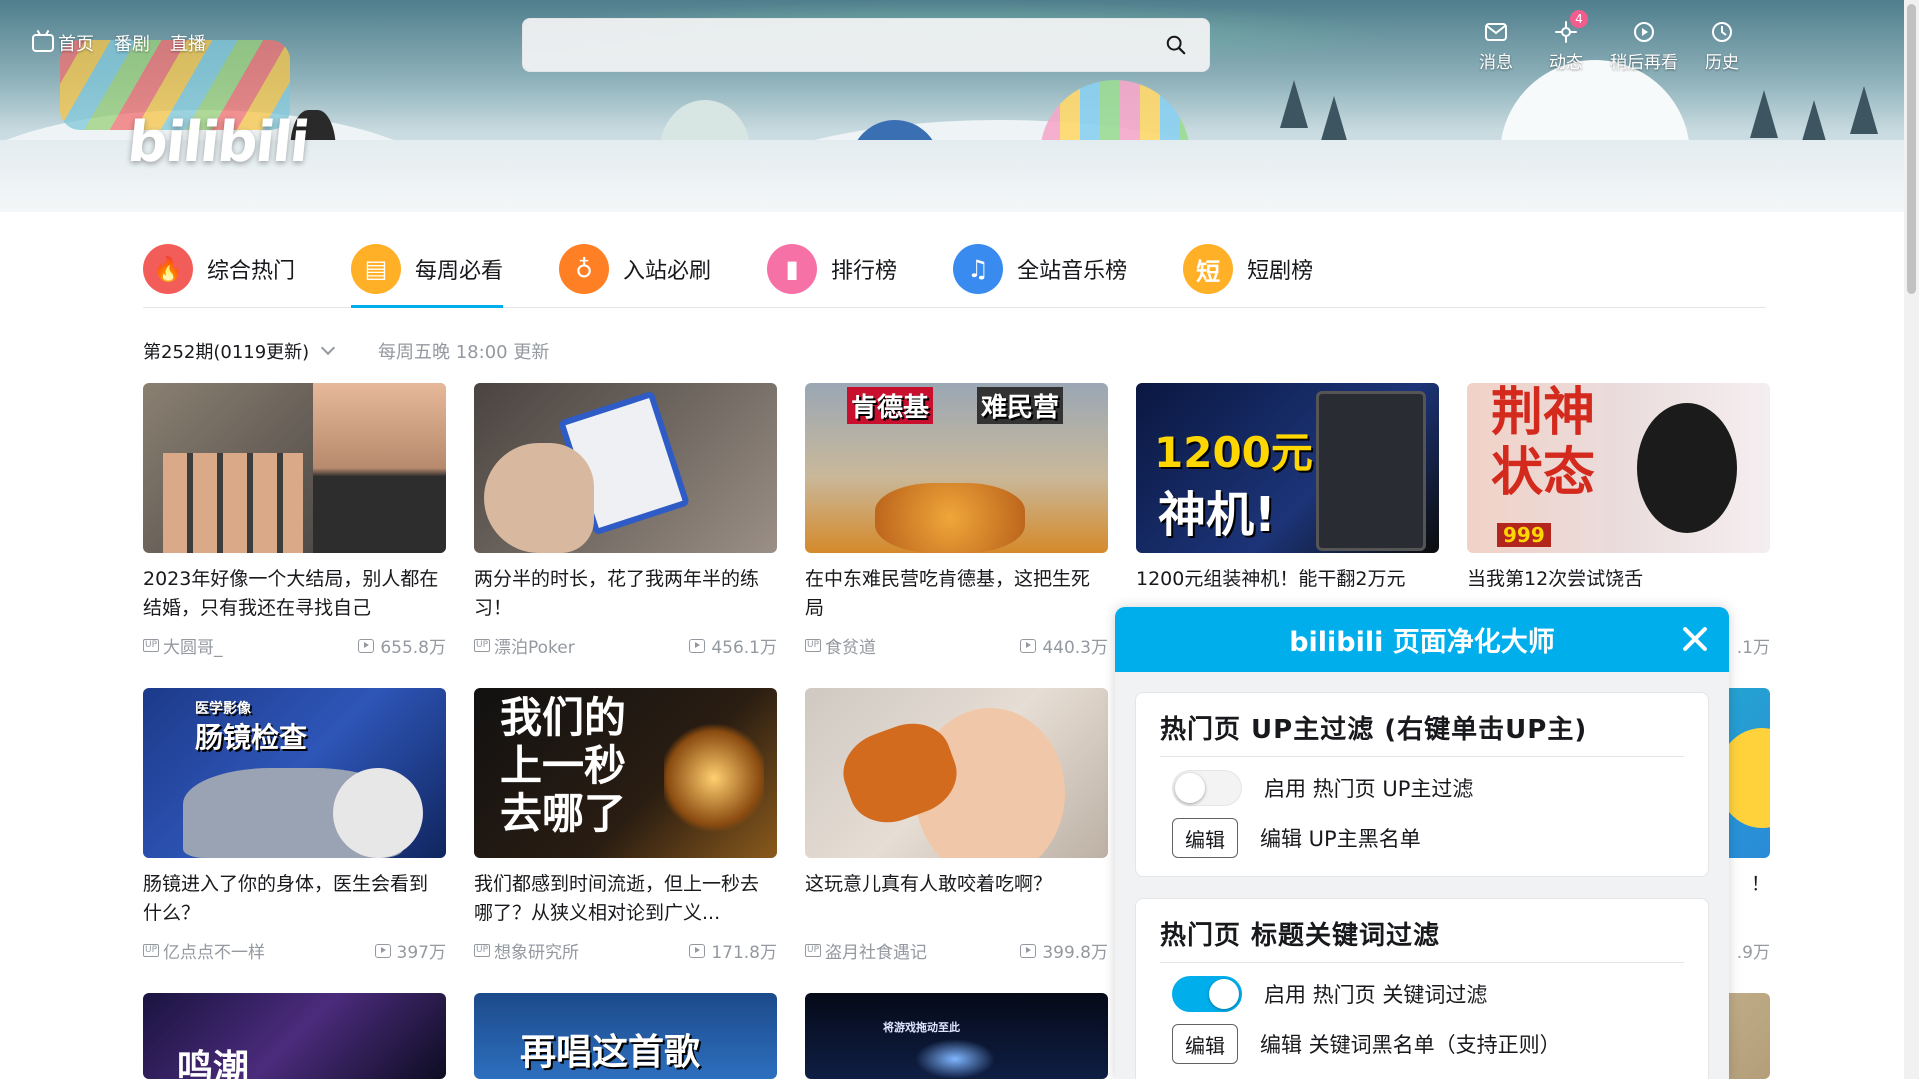 The width and height of the screenshot is (1919, 1079). Describe the element at coordinates (1207, 788) in the screenshot. I see `up-filter-switch` at that location.